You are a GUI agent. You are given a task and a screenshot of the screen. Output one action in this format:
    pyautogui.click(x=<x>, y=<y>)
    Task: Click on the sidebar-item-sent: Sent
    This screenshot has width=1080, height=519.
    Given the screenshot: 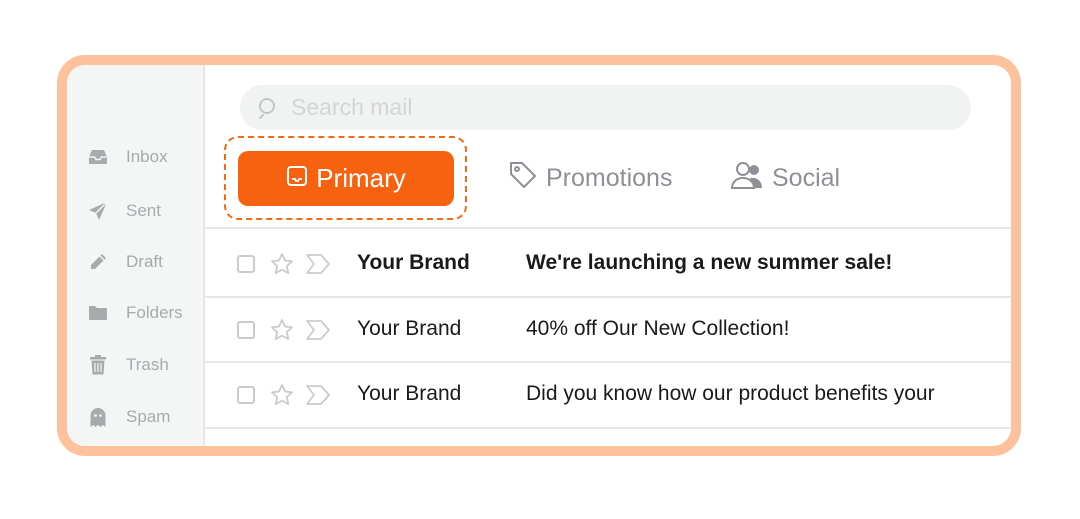 What is the action you would take?
    pyautogui.click(x=124, y=211)
    